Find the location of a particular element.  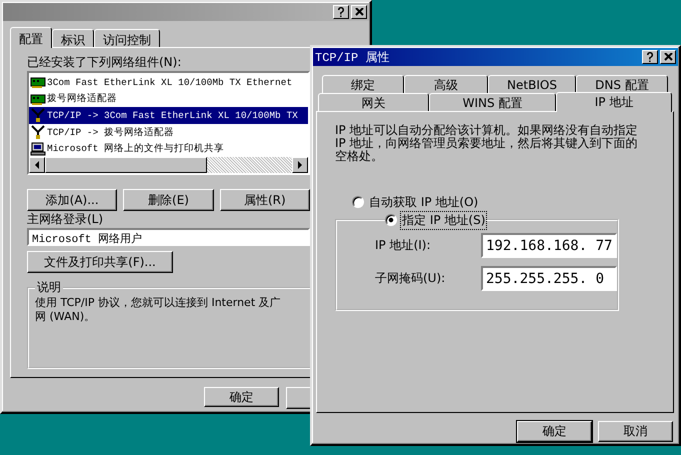

ok-button: 确定 is located at coordinates (241, 397).